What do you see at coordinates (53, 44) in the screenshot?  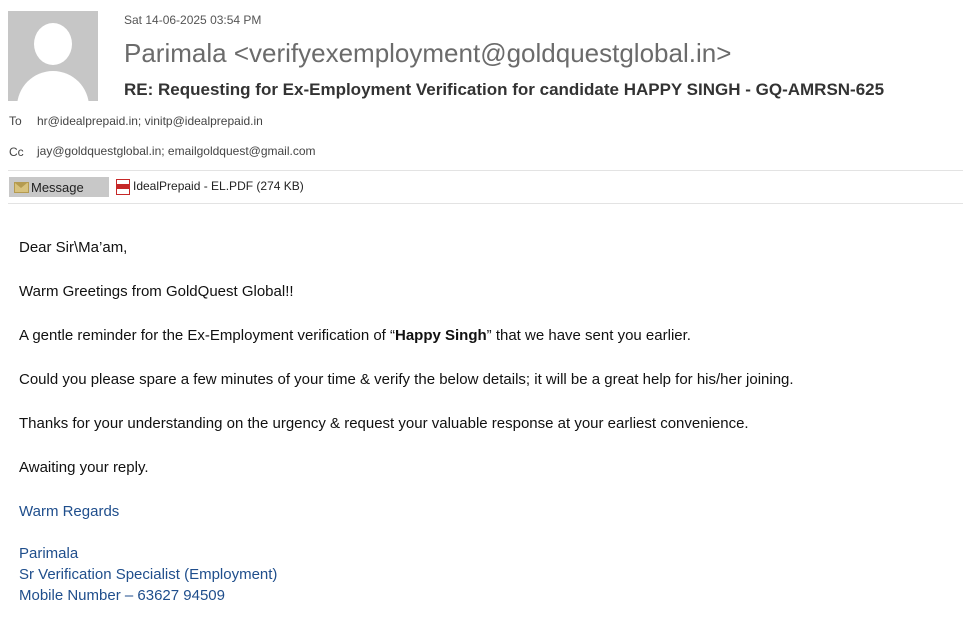 I see `avatar-head` at bounding box center [53, 44].